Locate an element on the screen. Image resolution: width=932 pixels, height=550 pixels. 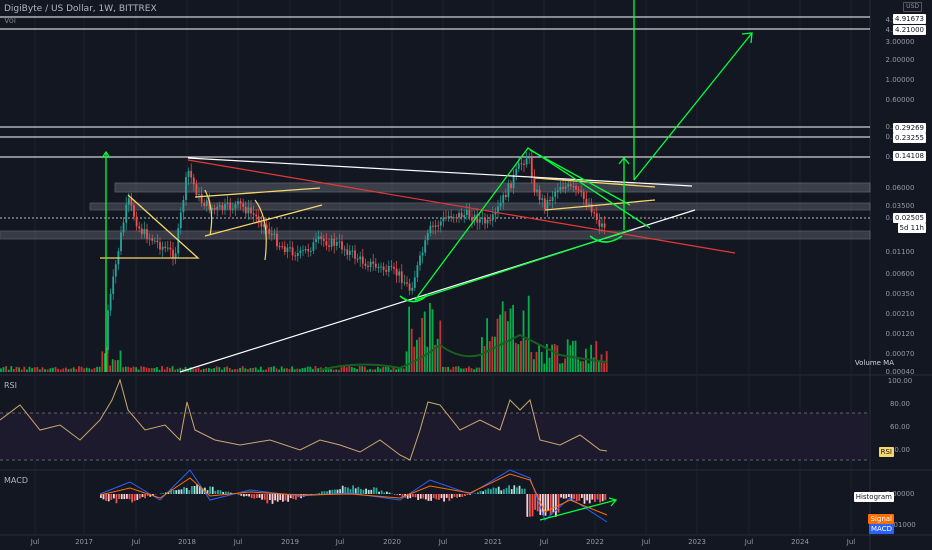
y-tick-label: 0.60000 is located at coordinates (900, 100).